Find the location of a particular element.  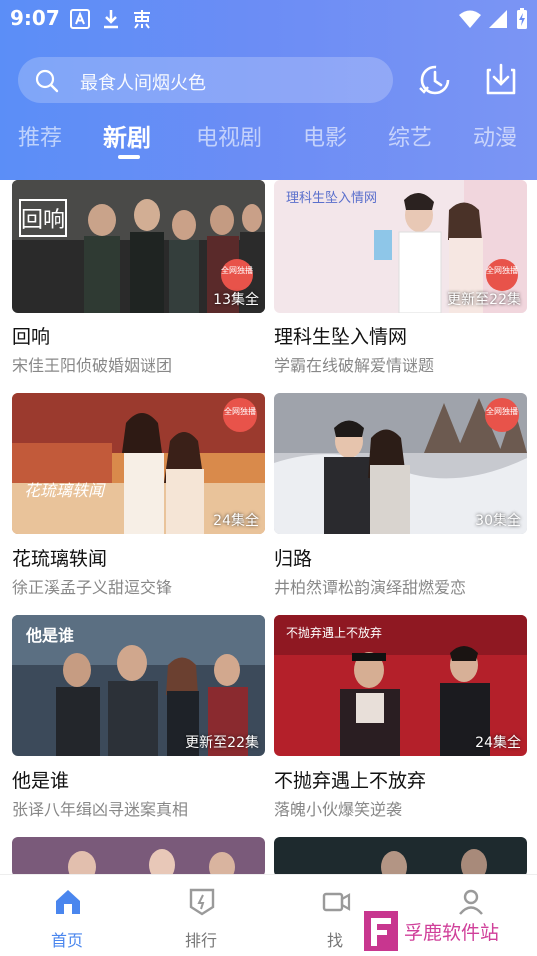

drama-card: 花琉璃轶闻 全网独播 24集全 花琉璃轶闻 徐正溪孟子义甜逗交锋 is located at coordinates (138, 498).